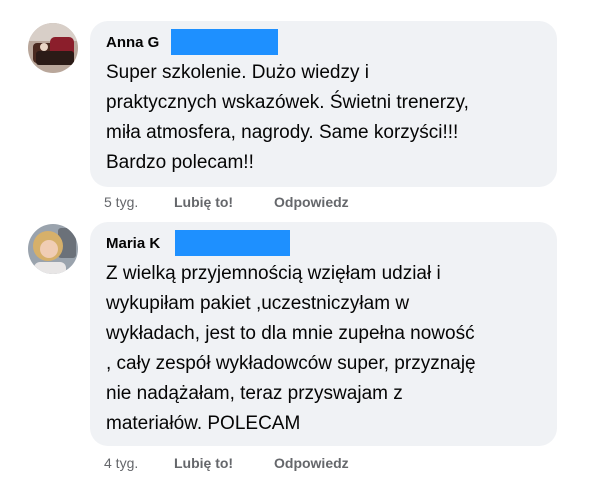 The image size is (600, 485). What do you see at coordinates (139, 202) in the screenshot?
I see `timestamp: 5 tyg.` at bounding box center [139, 202].